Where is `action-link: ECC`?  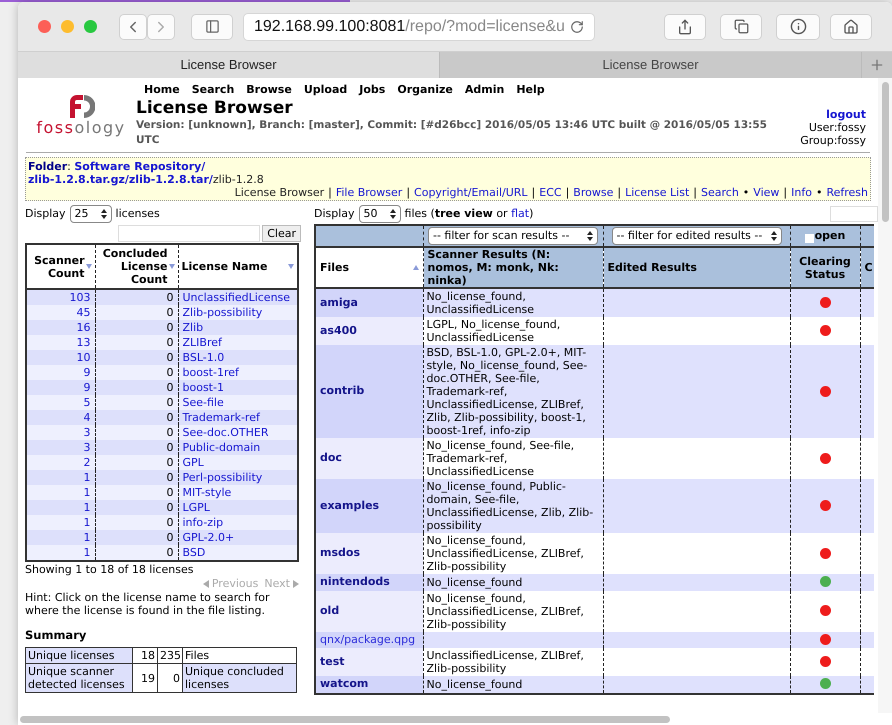
action-link: ECC is located at coordinates (550, 193).